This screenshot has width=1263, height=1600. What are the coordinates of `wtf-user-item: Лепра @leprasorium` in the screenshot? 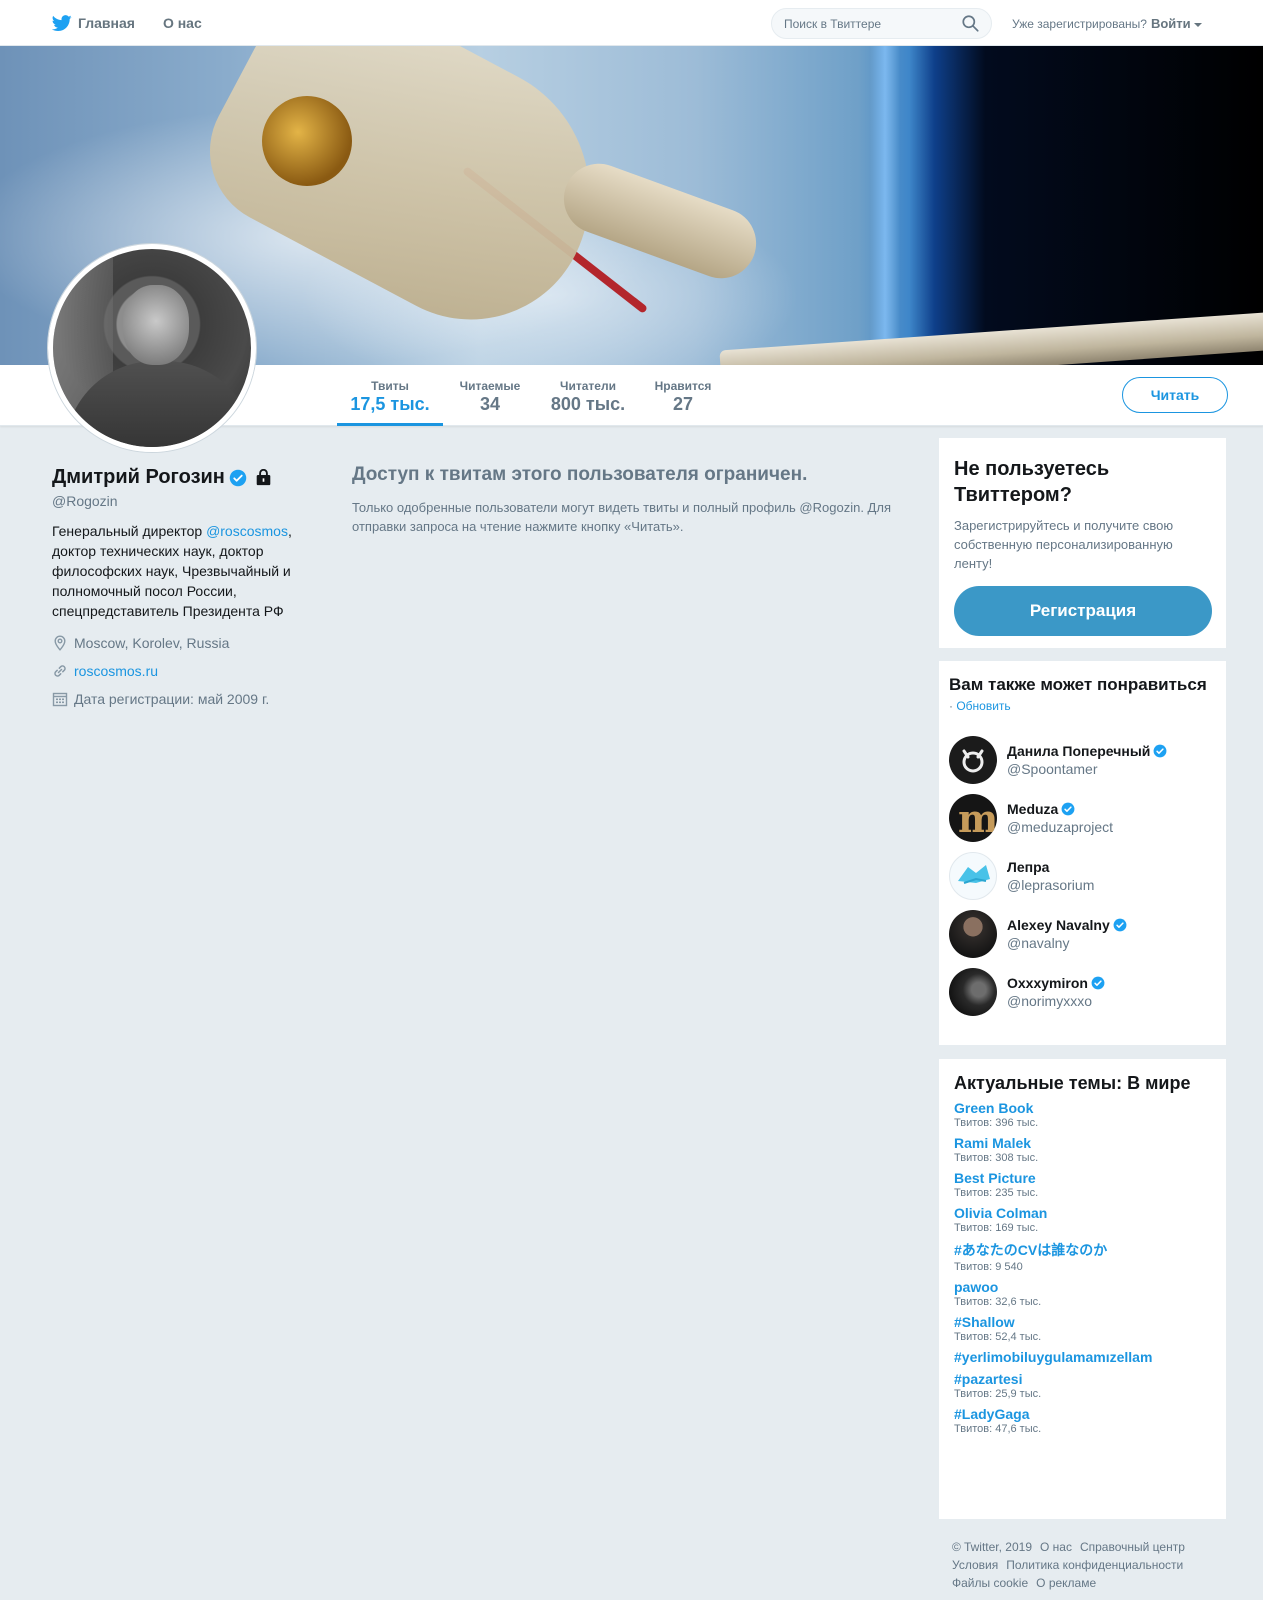 It's located at (1082, 876).